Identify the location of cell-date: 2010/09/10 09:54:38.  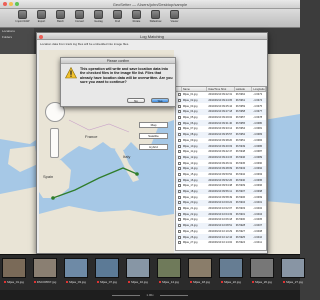
(220, 186).